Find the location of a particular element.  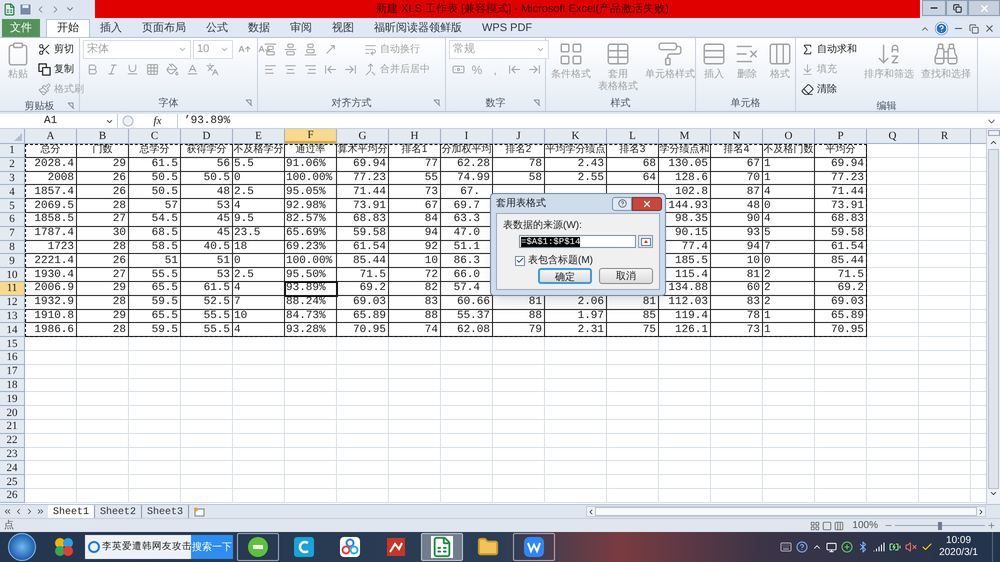

help-button is located at coordinates (622, 203).